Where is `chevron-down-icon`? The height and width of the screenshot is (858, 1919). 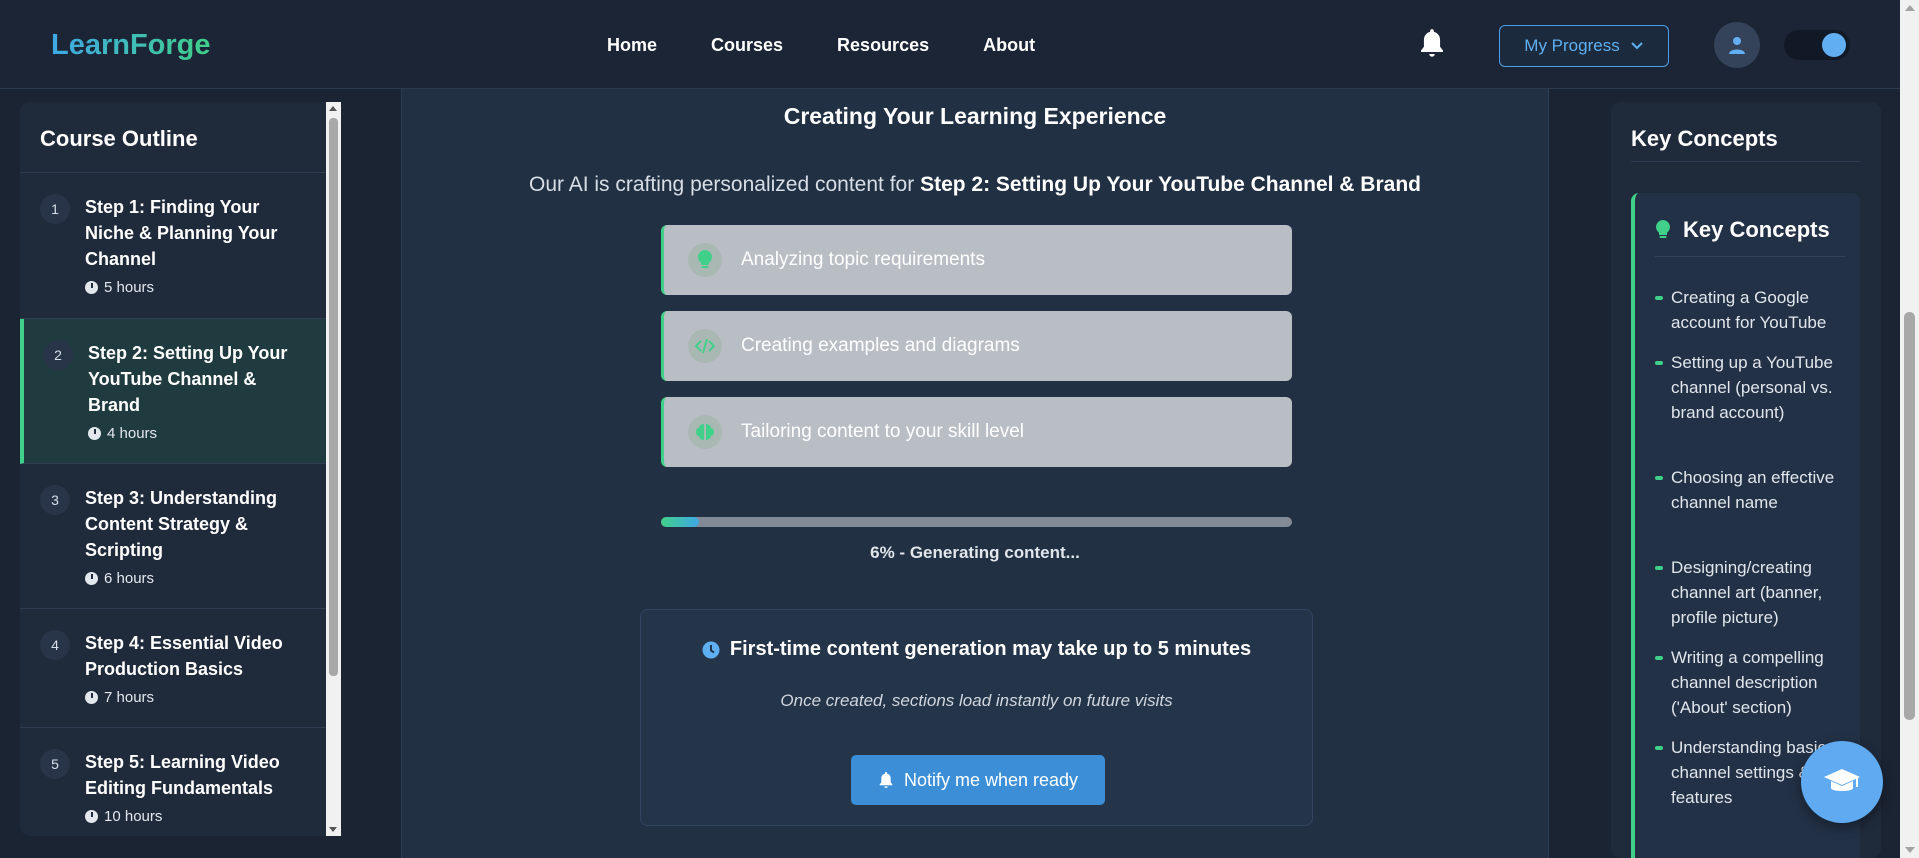
chevron-down-icon is located at coordinates (1636, 46).